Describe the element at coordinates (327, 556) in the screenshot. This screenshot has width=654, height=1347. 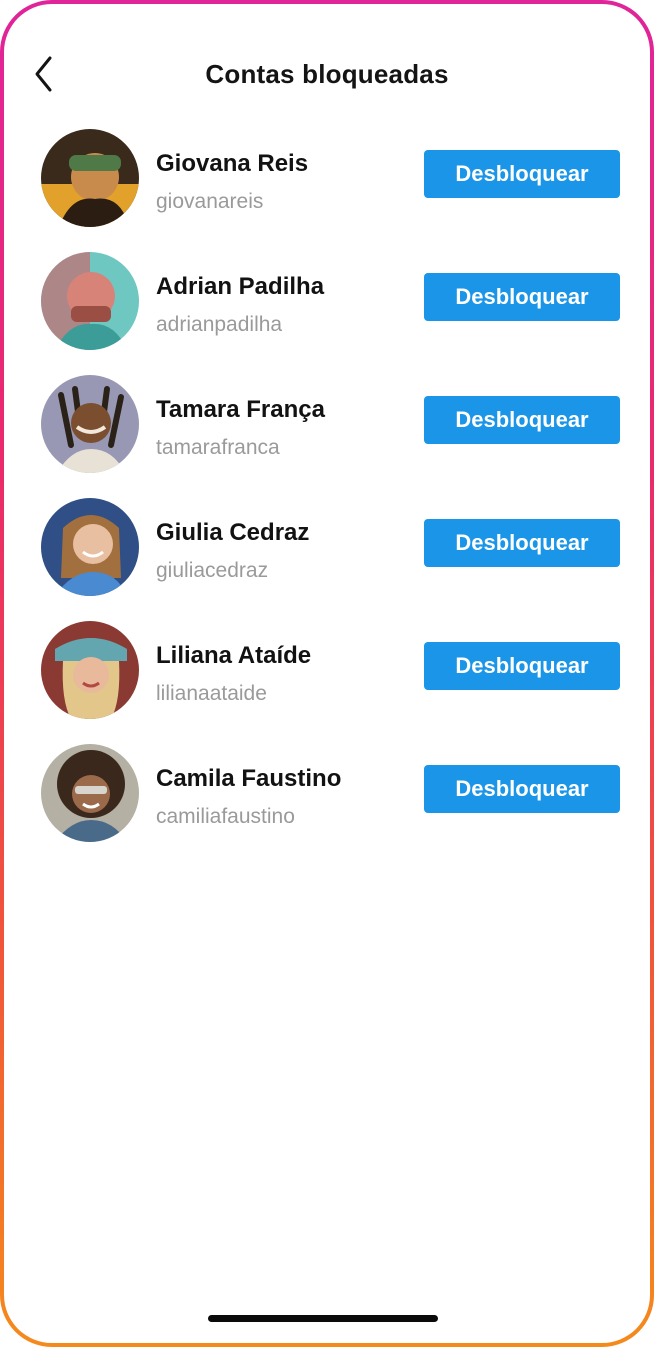
I see `list-item: Giulia Cedraz giuliacedraz Desbloquear` at that location.